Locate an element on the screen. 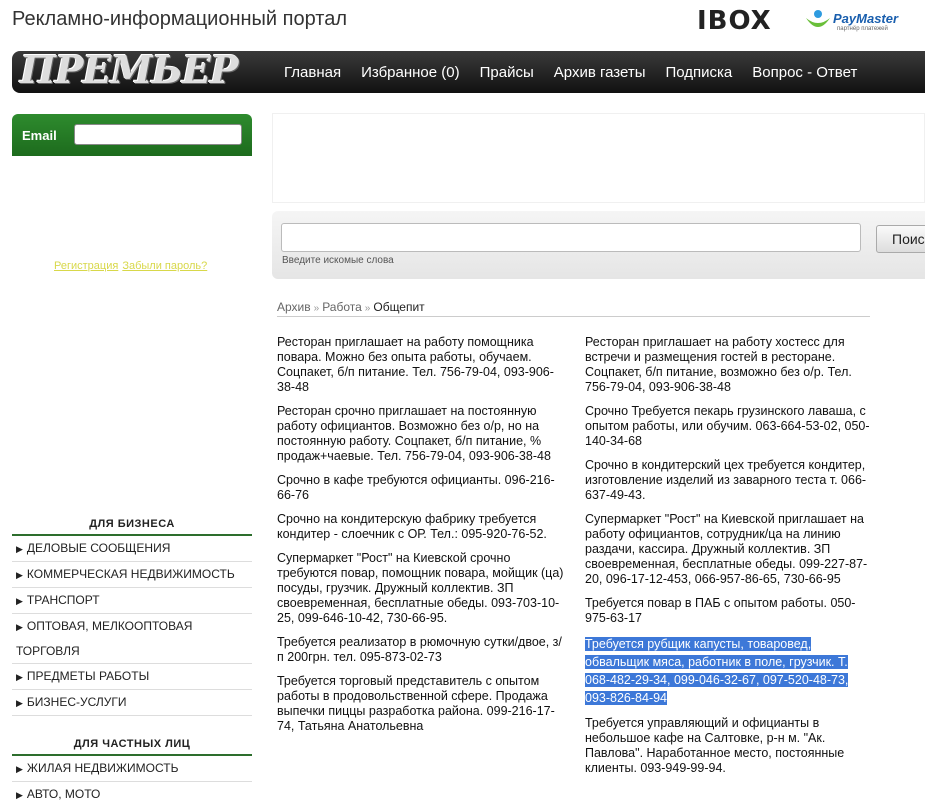  category-label: ЖИЛАЯ НЕДВИЖИМОСТЬ is located at coordinates (102, 768).